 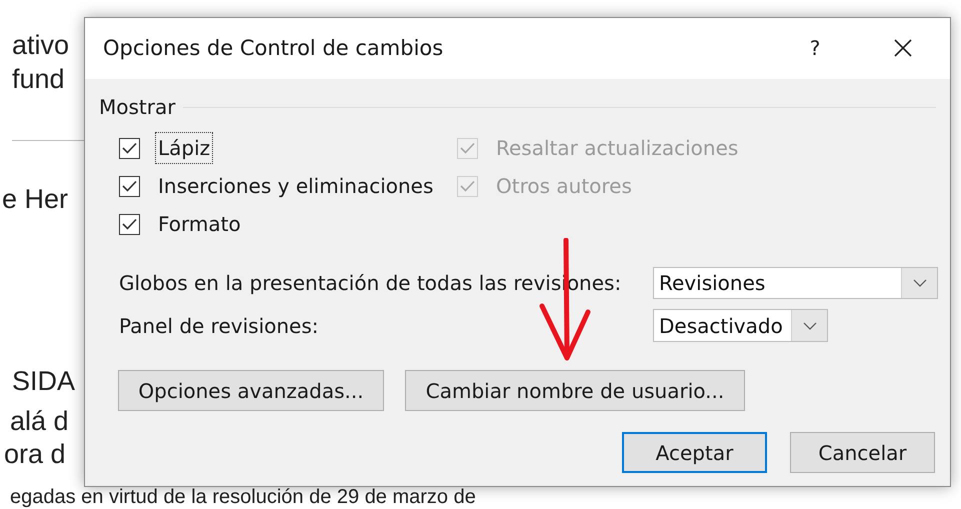 I want to click on checkbox-label: Formato, so click(x=199, y=224).